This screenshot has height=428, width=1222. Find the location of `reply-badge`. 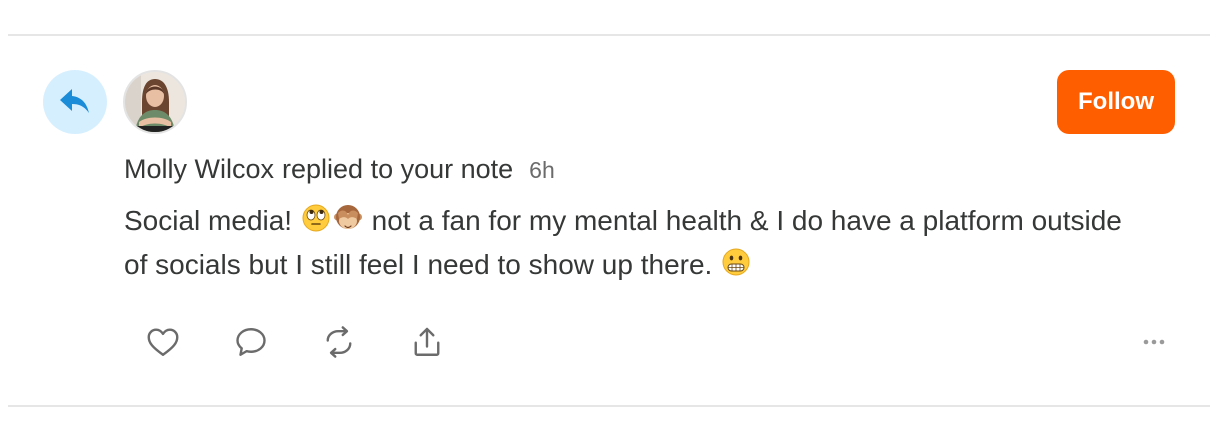

reply-badge is located at coordinates (75, 102).